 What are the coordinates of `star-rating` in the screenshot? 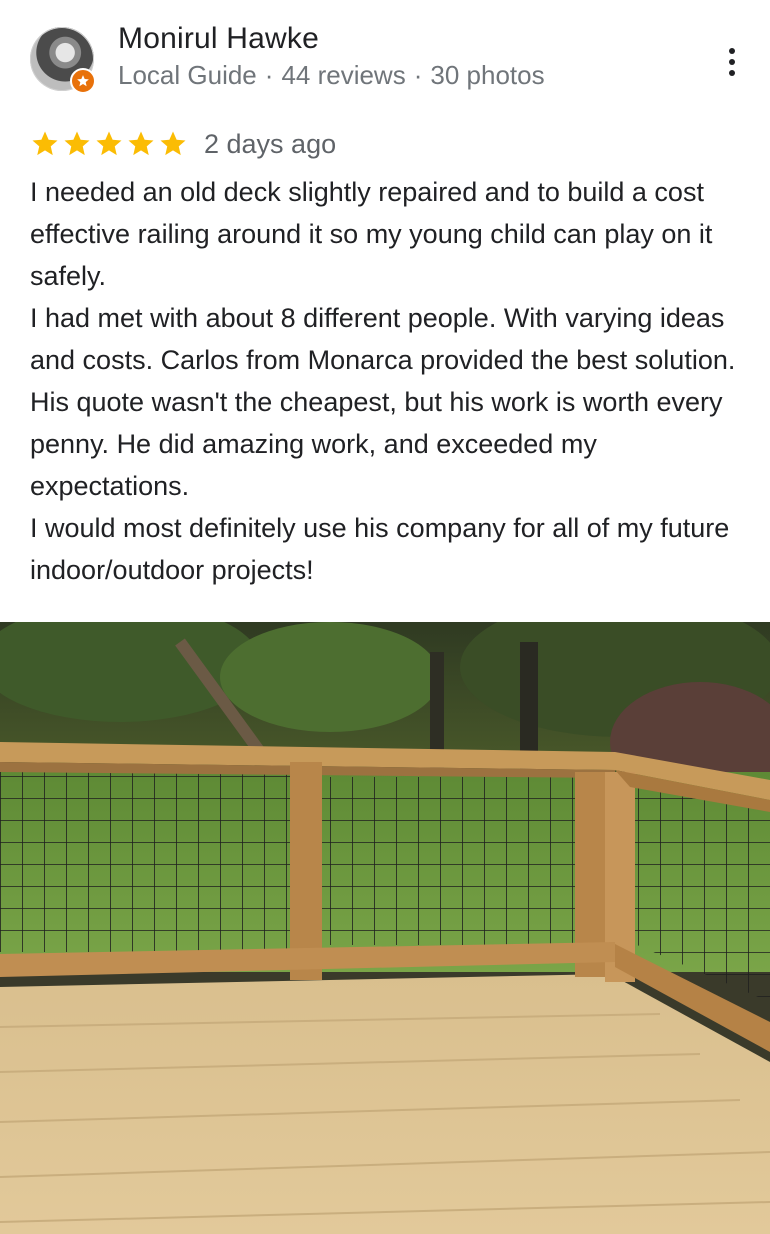 It's located at (109, 144).